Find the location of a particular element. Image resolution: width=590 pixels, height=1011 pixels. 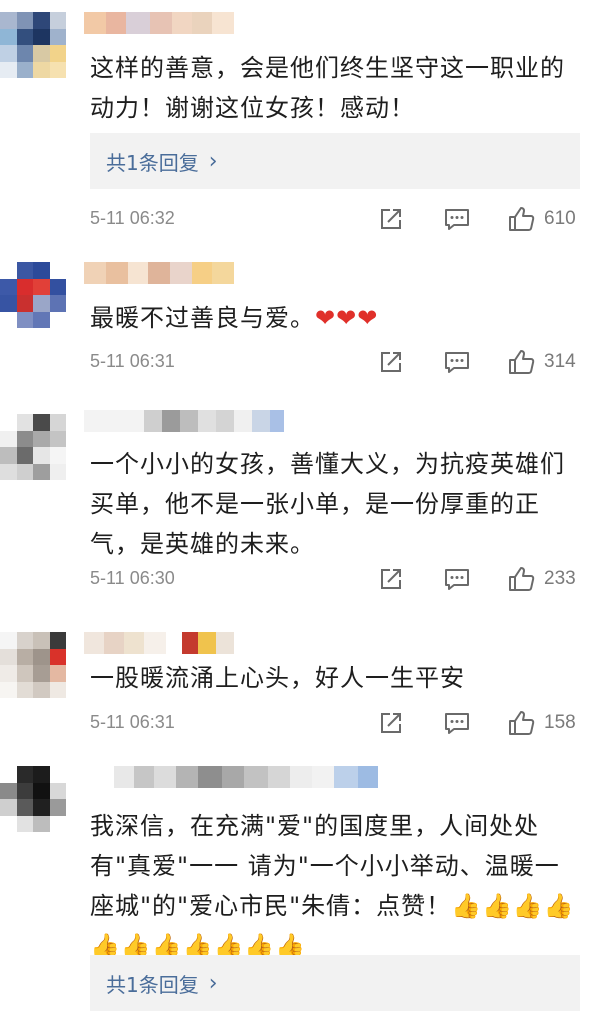

comment-item: 一股暖流涌上心头，好人一生平安 5-11 06:31 158 is located at coordinates (295, 690).